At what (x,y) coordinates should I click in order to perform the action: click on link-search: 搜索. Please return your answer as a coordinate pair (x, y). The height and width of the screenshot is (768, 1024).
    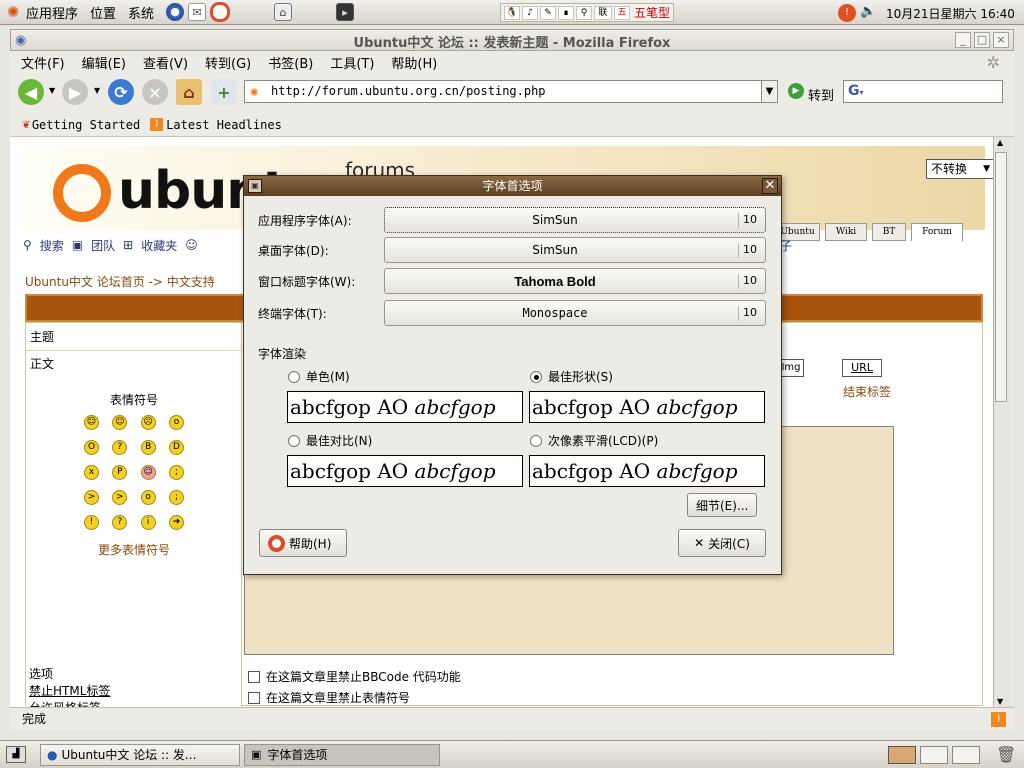
    Looking at the image, I should click on (52, 245).